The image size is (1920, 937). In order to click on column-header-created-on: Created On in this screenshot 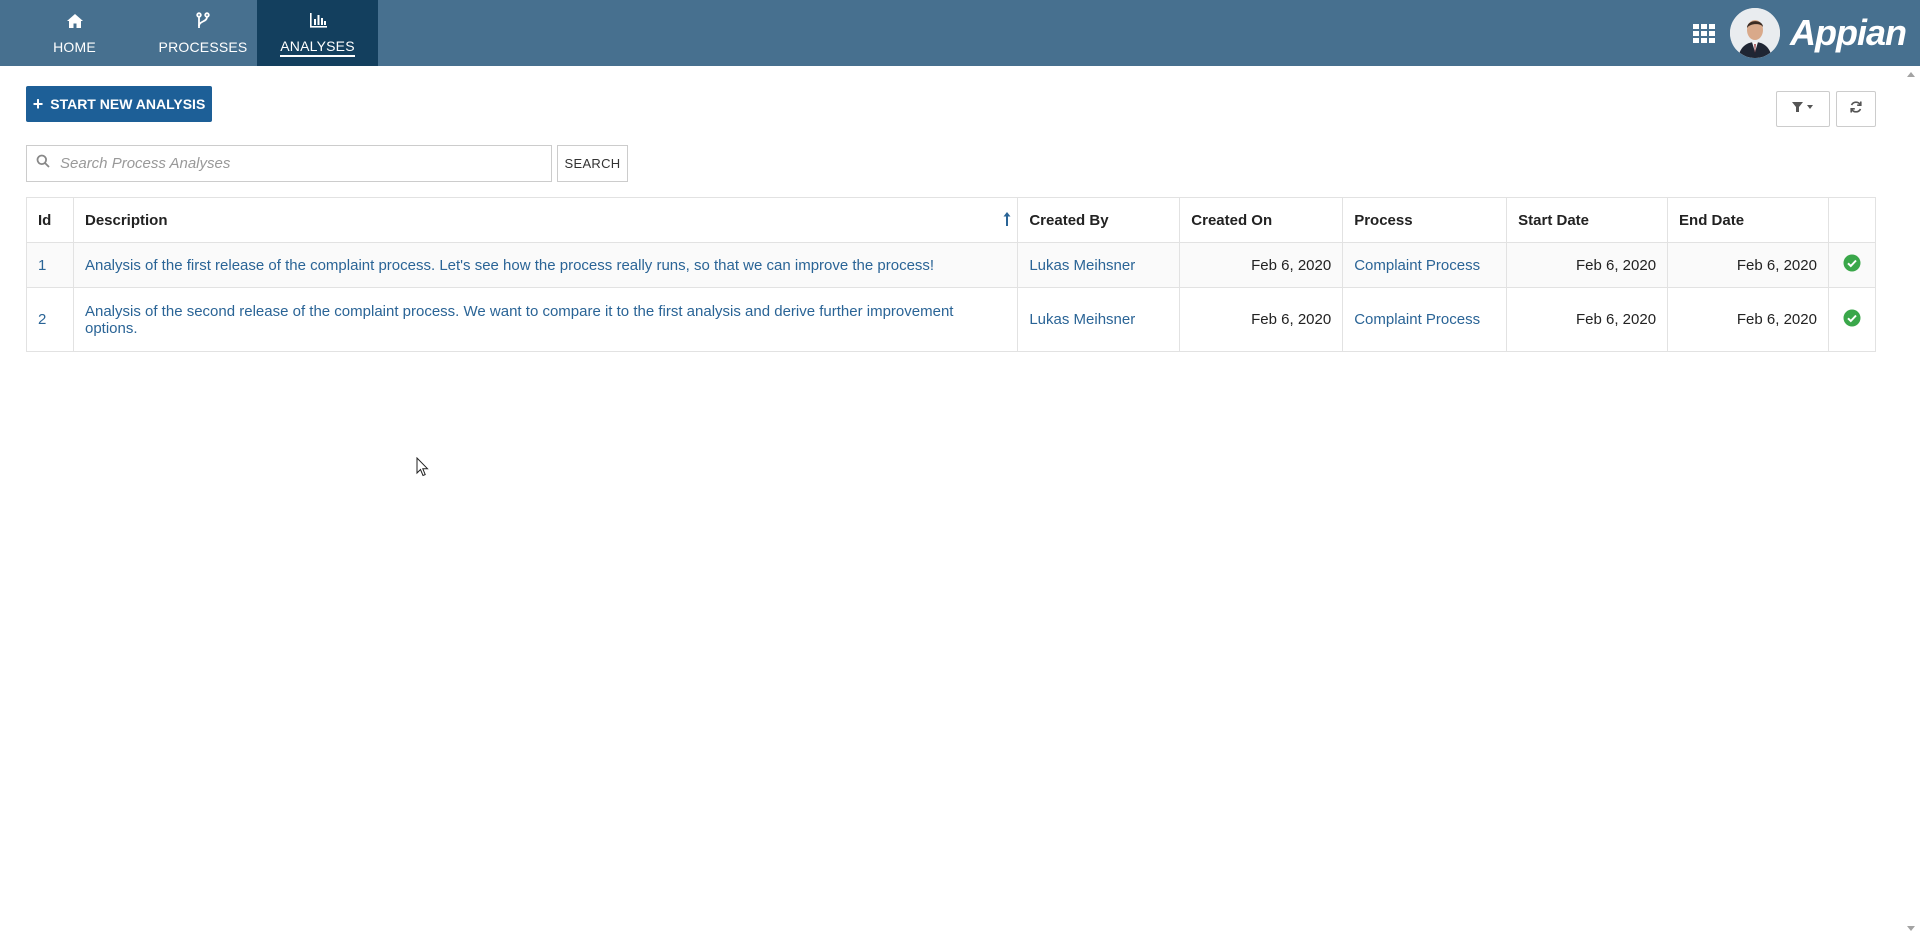, I will do `click(1261, 220)`.